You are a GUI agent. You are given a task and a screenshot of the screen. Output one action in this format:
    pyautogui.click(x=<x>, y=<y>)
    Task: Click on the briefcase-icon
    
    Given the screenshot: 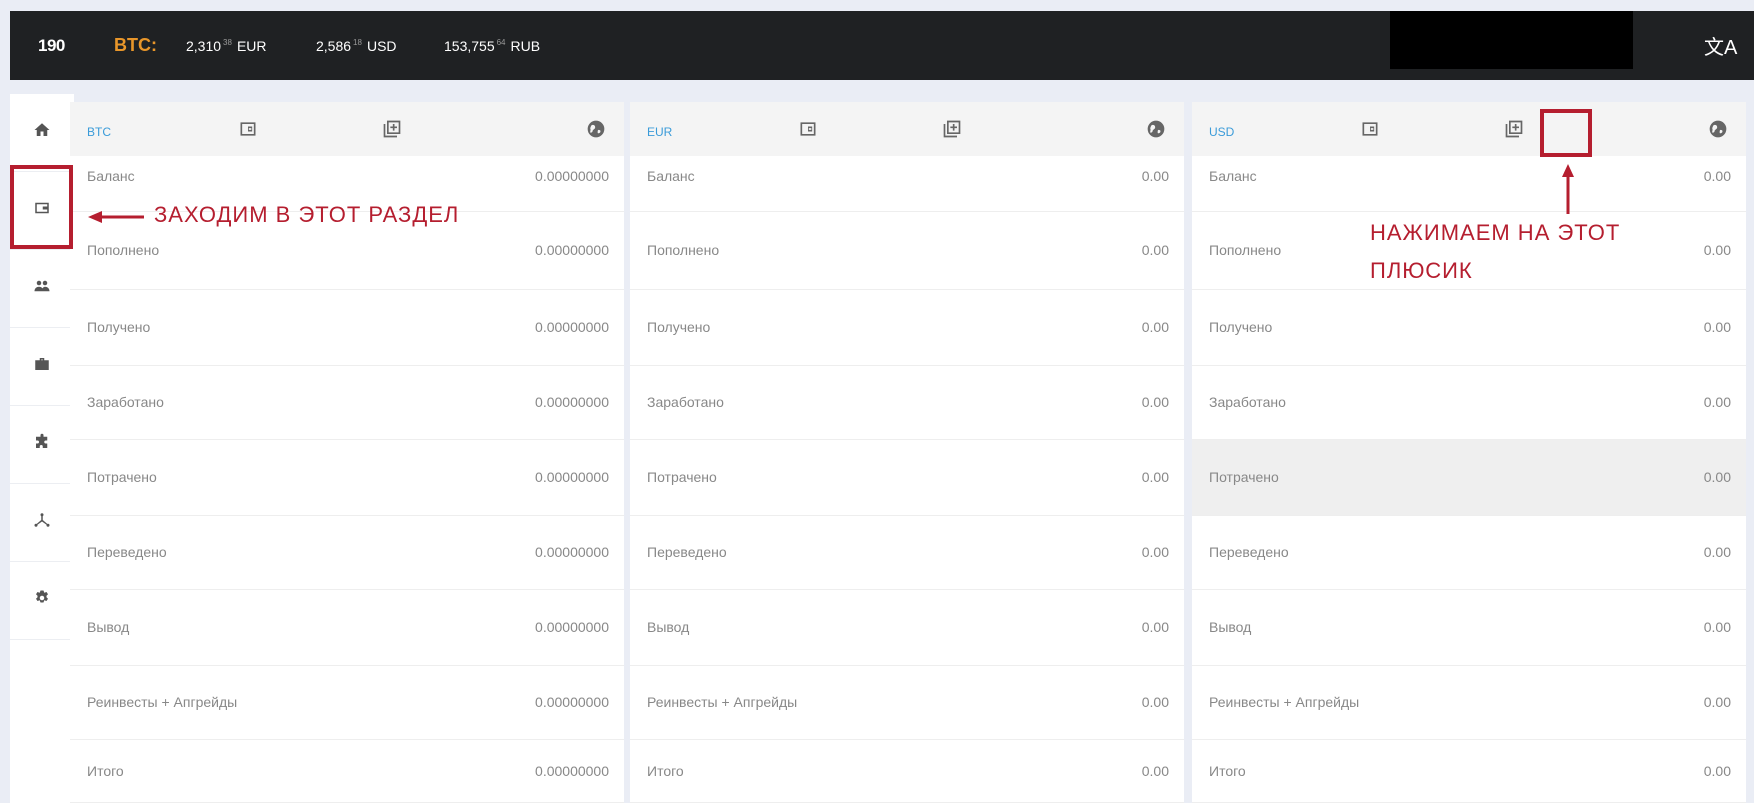 What is the action you would take?
    pyautogui.click(x=42, y=366)
    